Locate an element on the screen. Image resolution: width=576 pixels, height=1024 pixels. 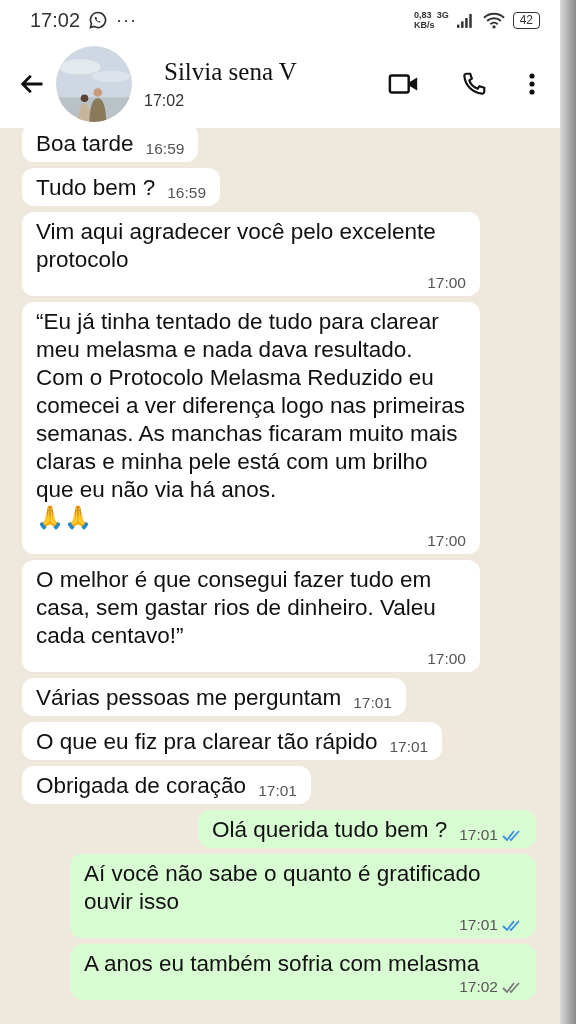
received-message-bubble: O melhor é que consegui fazer tudo em casa, sem gastar rios de dinheiro. Valeu cada centavo!” 17:00 is located at coordinates (251, 616).